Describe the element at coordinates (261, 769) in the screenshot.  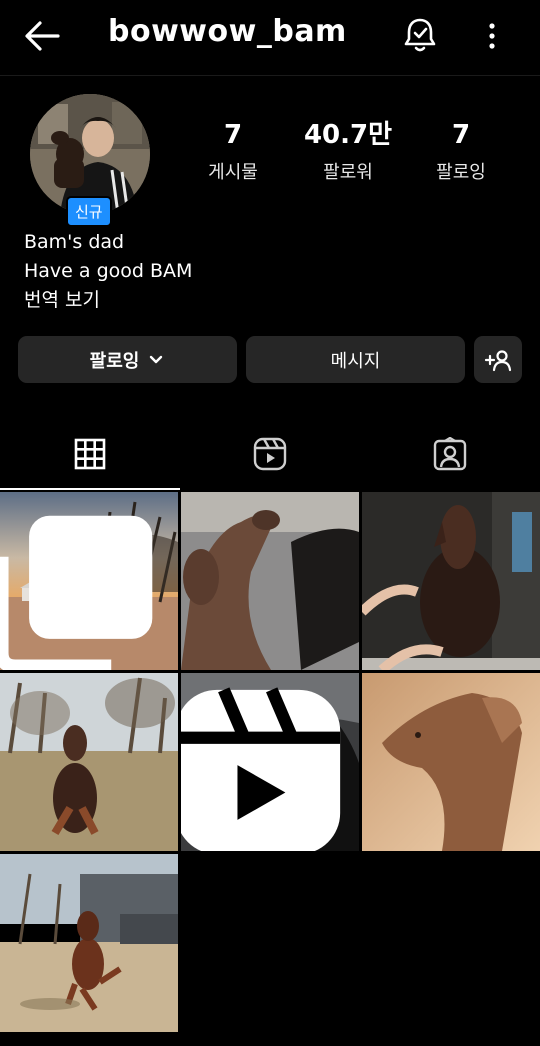
I see `reel-indicator-icon` at that location.